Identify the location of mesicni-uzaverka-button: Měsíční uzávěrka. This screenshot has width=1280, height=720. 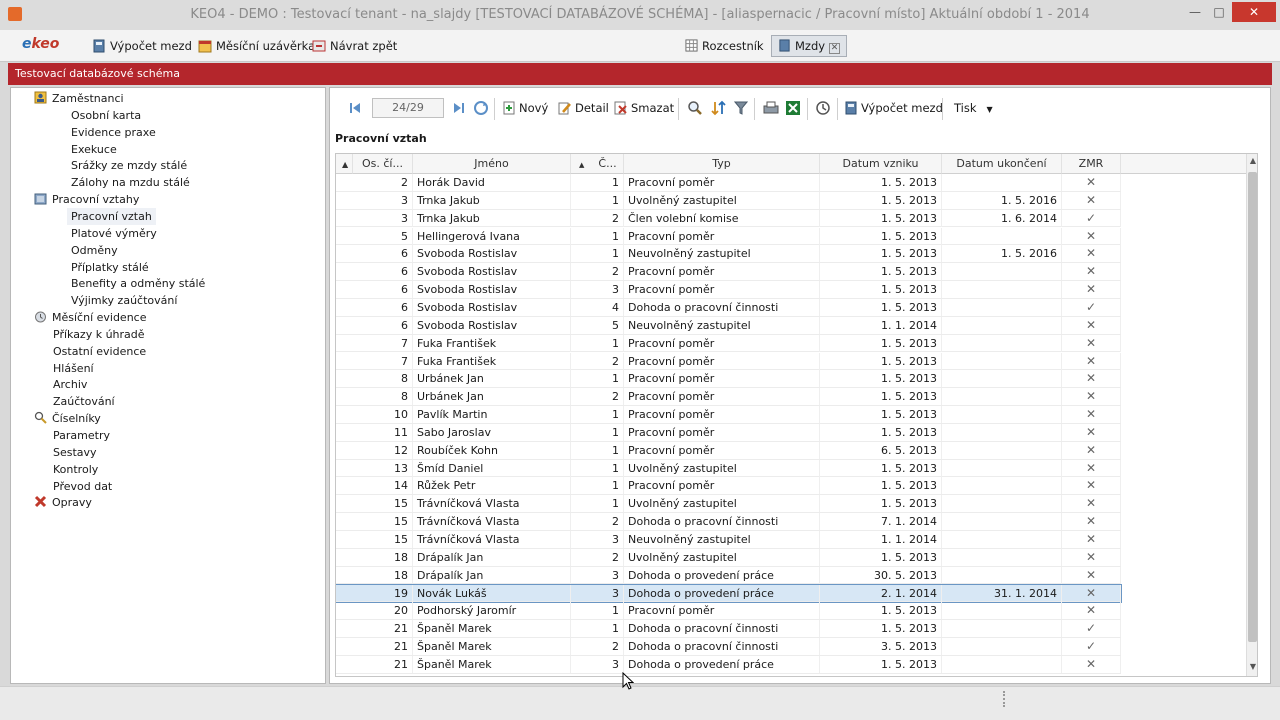
(256, 46).